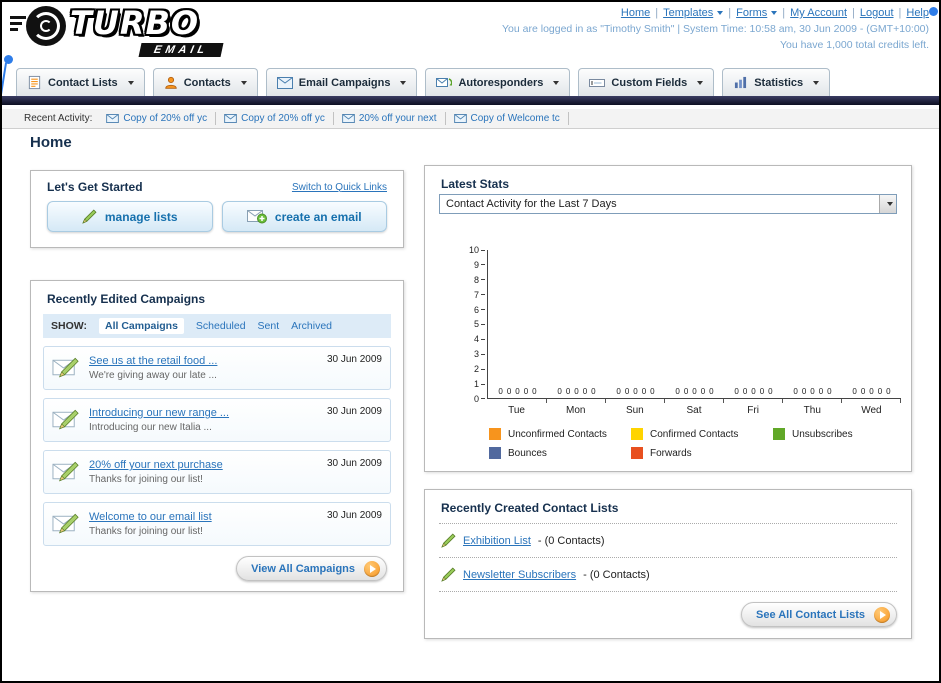 The width and height of the screenshot is (941, 683). What do you see at coordinates (135, 23) in the screenshot?
I see `logo-text-turbo: TURBO` at bounding box center [135, 23].